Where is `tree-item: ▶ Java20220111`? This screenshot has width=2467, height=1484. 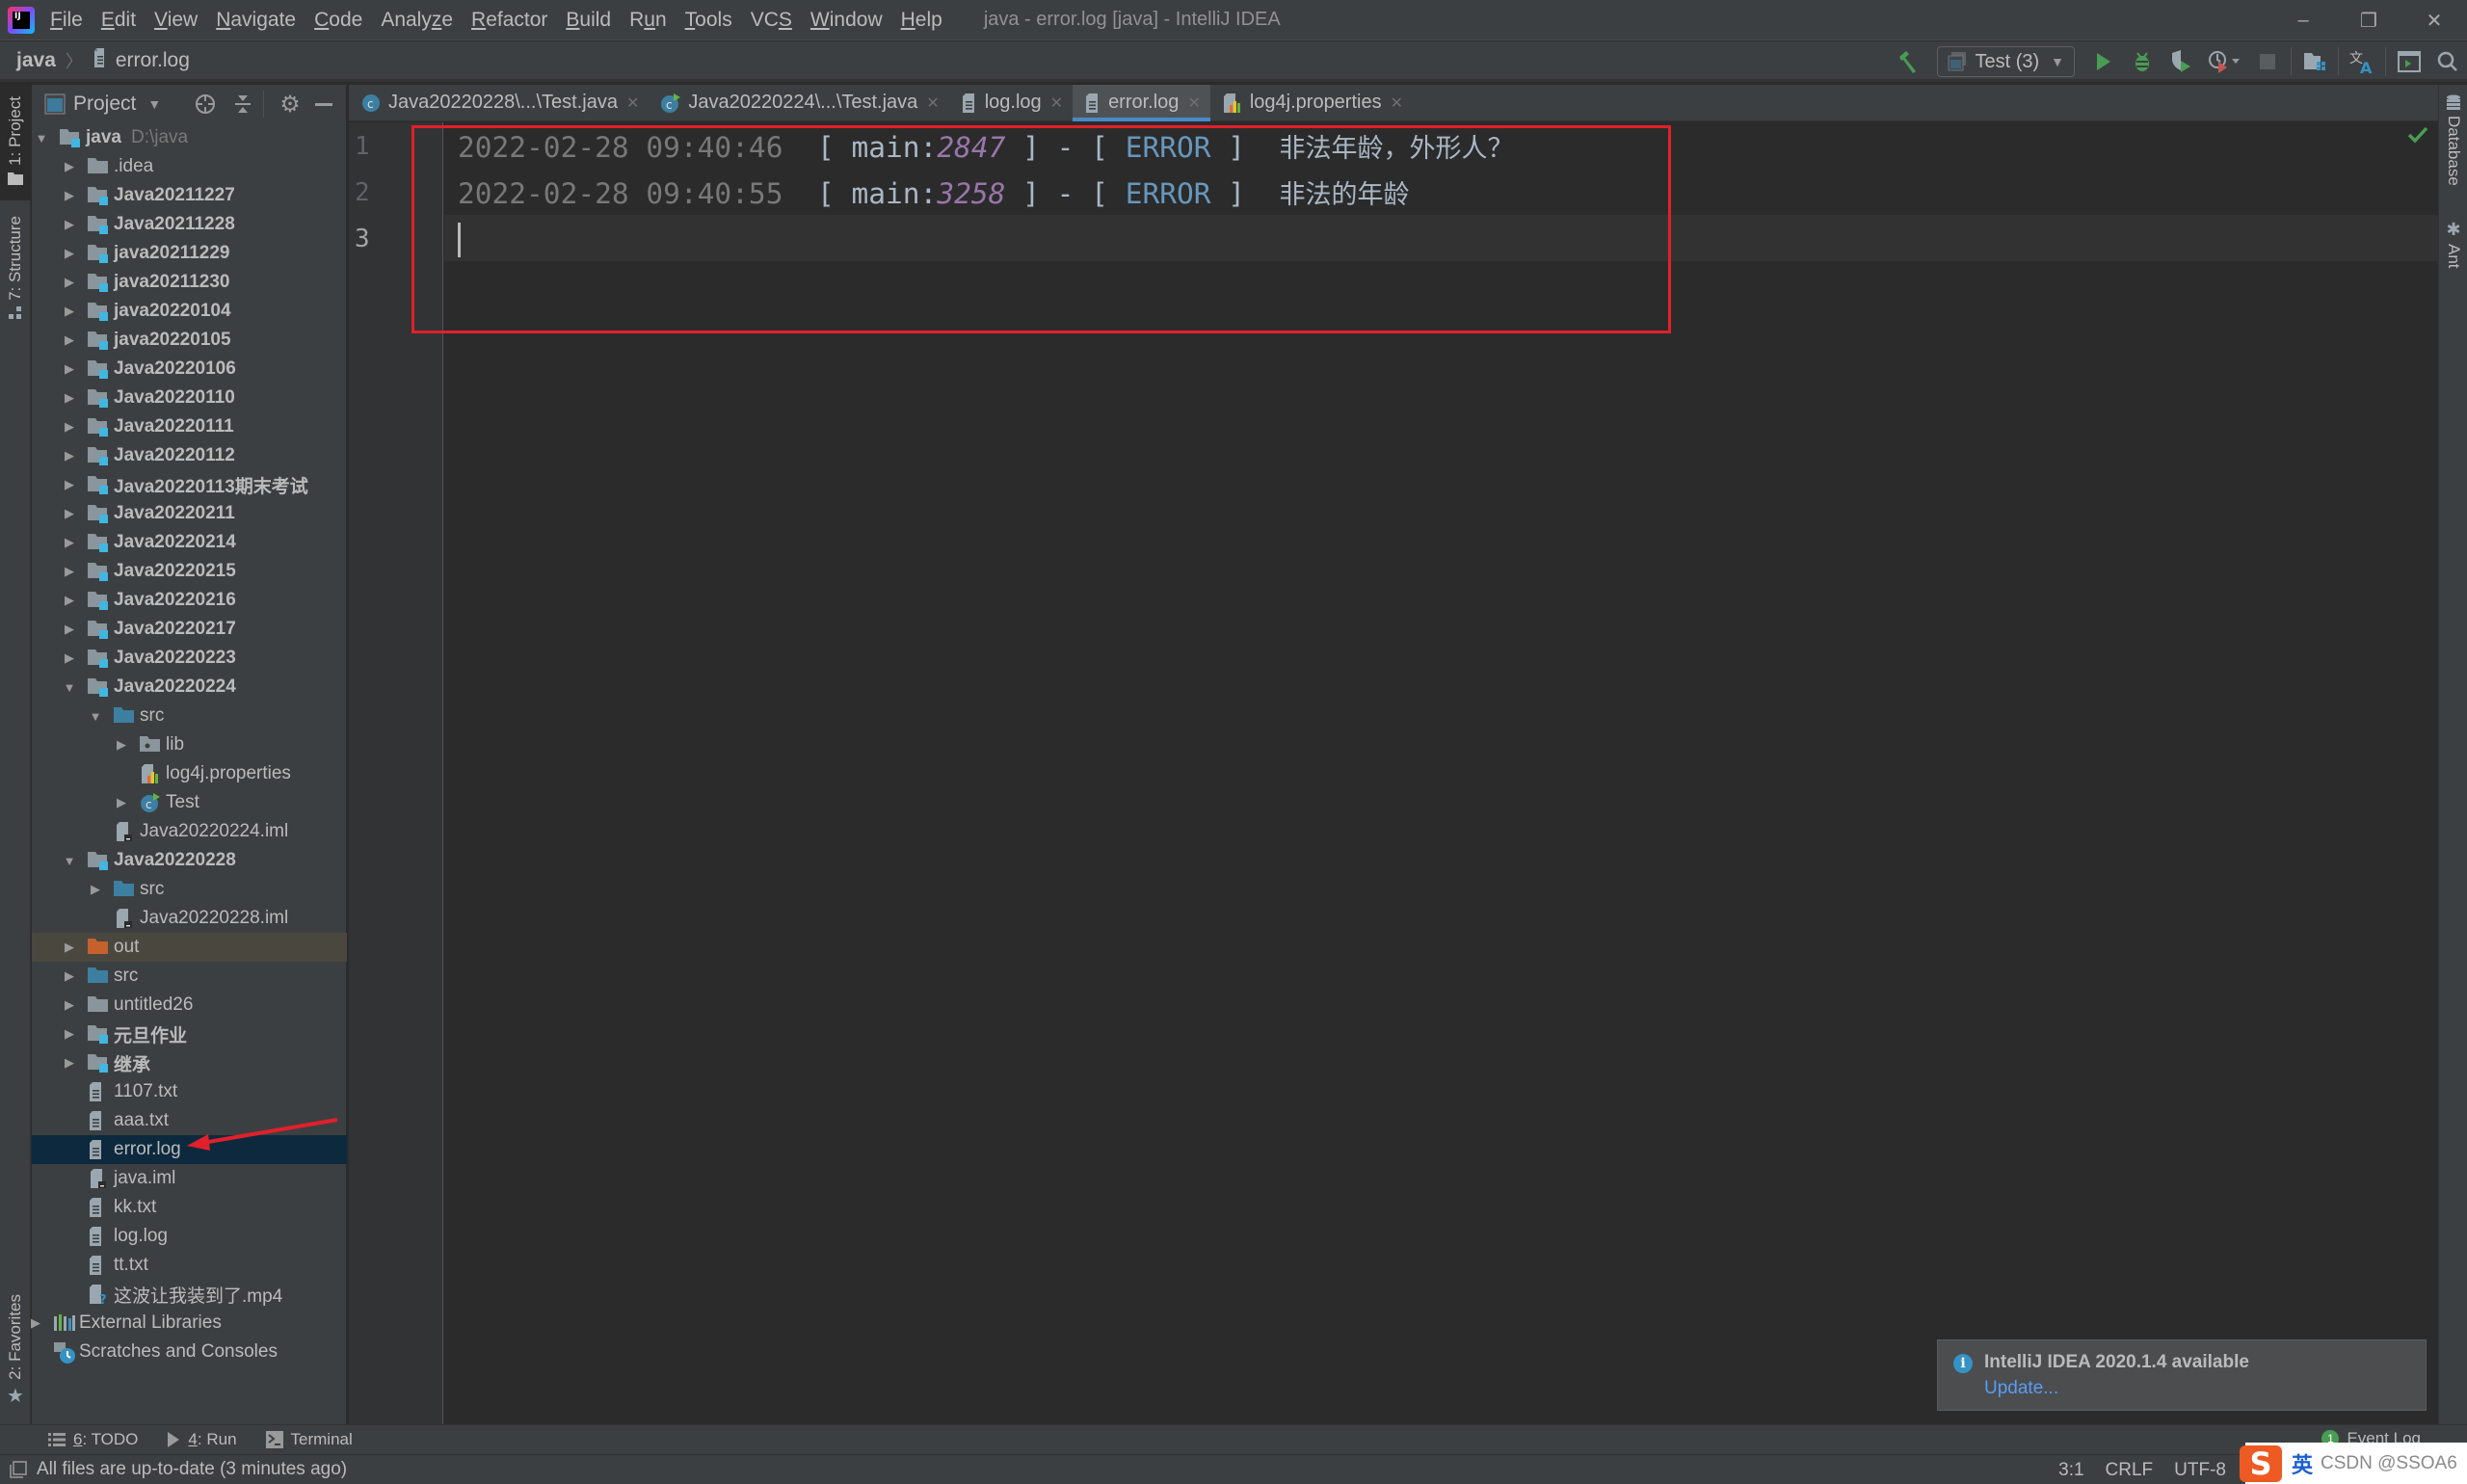
tree-item: ▶ Java20220111 is located at coordinates (189, 426).